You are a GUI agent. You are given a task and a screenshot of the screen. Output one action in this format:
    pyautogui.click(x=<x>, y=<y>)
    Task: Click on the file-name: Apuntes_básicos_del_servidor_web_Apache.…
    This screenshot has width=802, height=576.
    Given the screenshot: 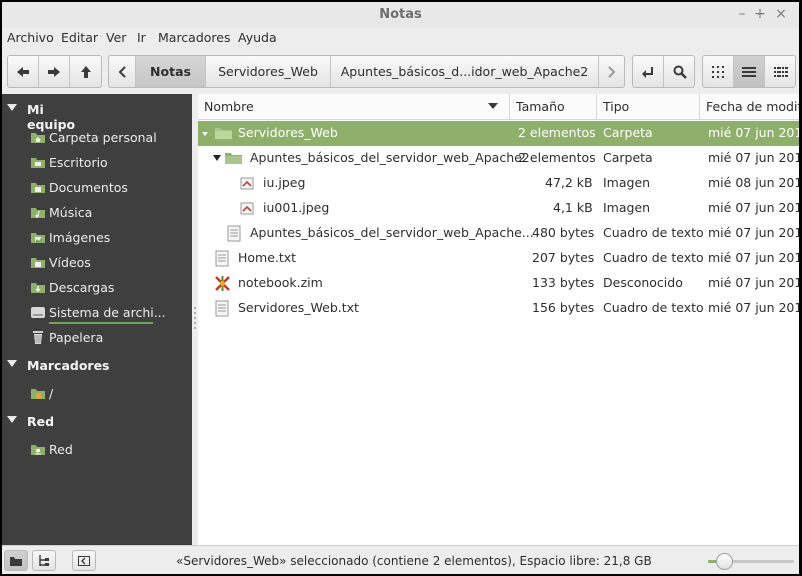 What is the action you would take?
    pyautogui.click(x=392, y=232)
    